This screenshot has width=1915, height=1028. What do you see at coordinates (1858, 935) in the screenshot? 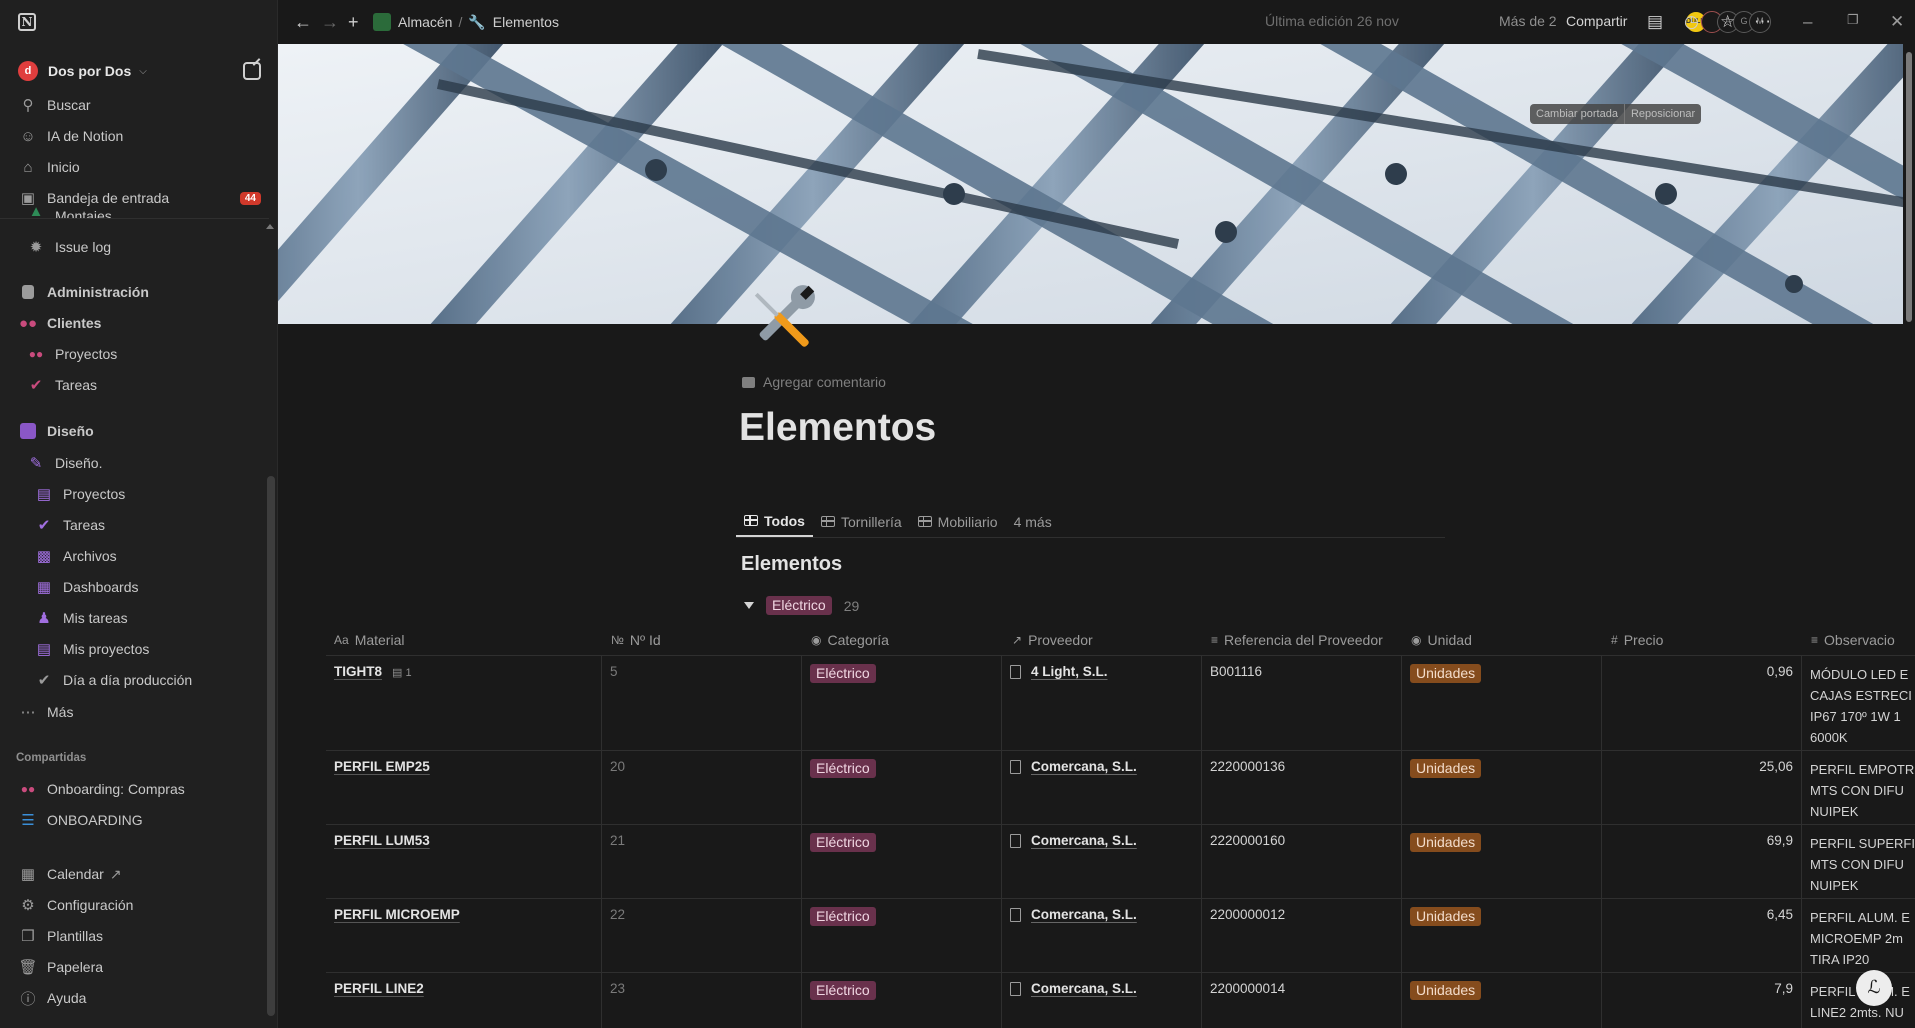
I see `cell-observaciones: PERFIL ALUM. E MICROEMP 2m TIRA IP20` at bounding box center [1858, 935].